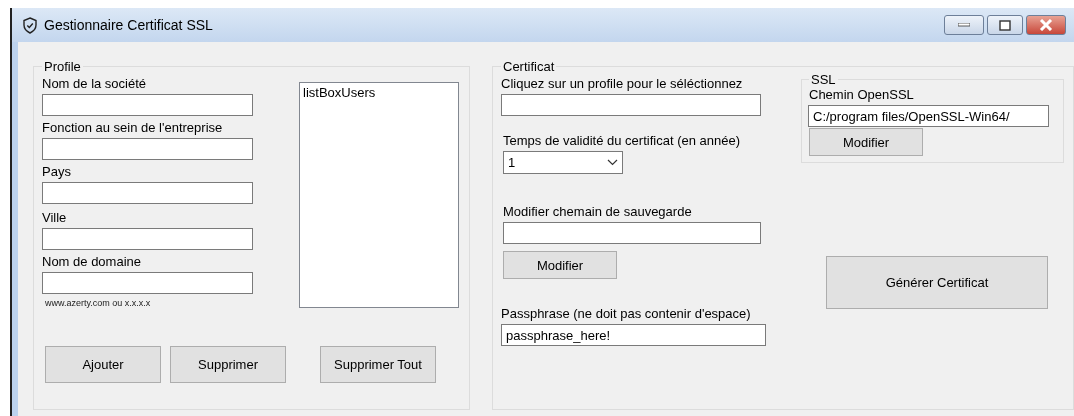  What do you see at coordinates (95, 83) in the screenshot?
I see `field-label: Nom de la société` at bounding box center [95, 83].